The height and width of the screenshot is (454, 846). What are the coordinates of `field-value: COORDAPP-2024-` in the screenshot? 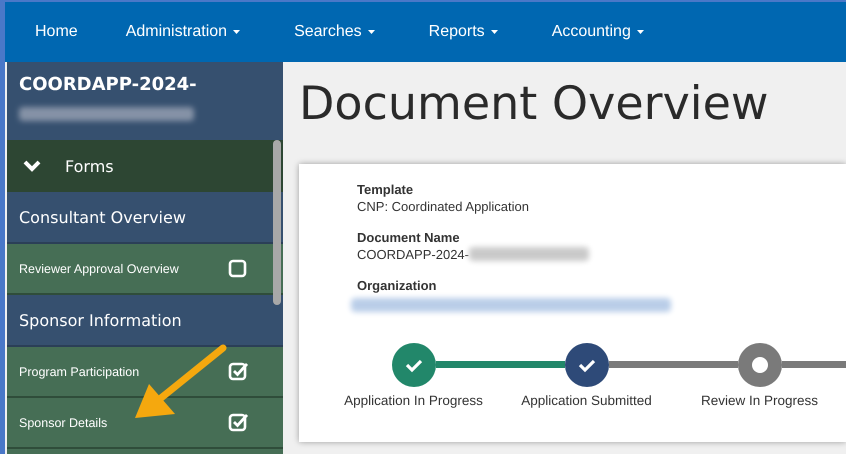 It's located at (413, 254).